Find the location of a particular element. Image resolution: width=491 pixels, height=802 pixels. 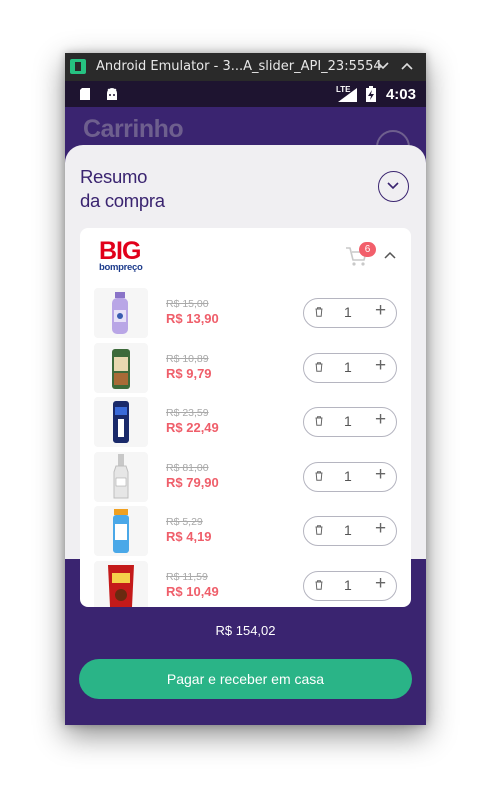

store-logo: BIG bompreço is located at coordinates (127, 255).